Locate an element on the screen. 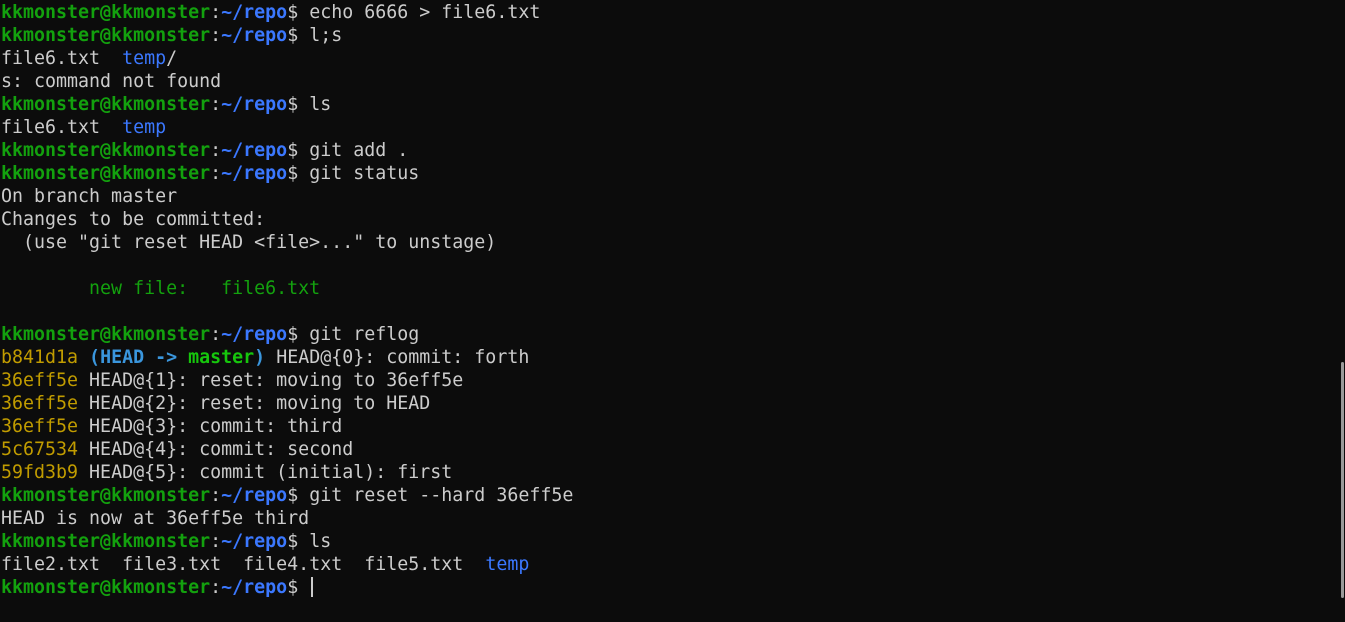  file-name: file3.txt is located at coordinates (172, 564).